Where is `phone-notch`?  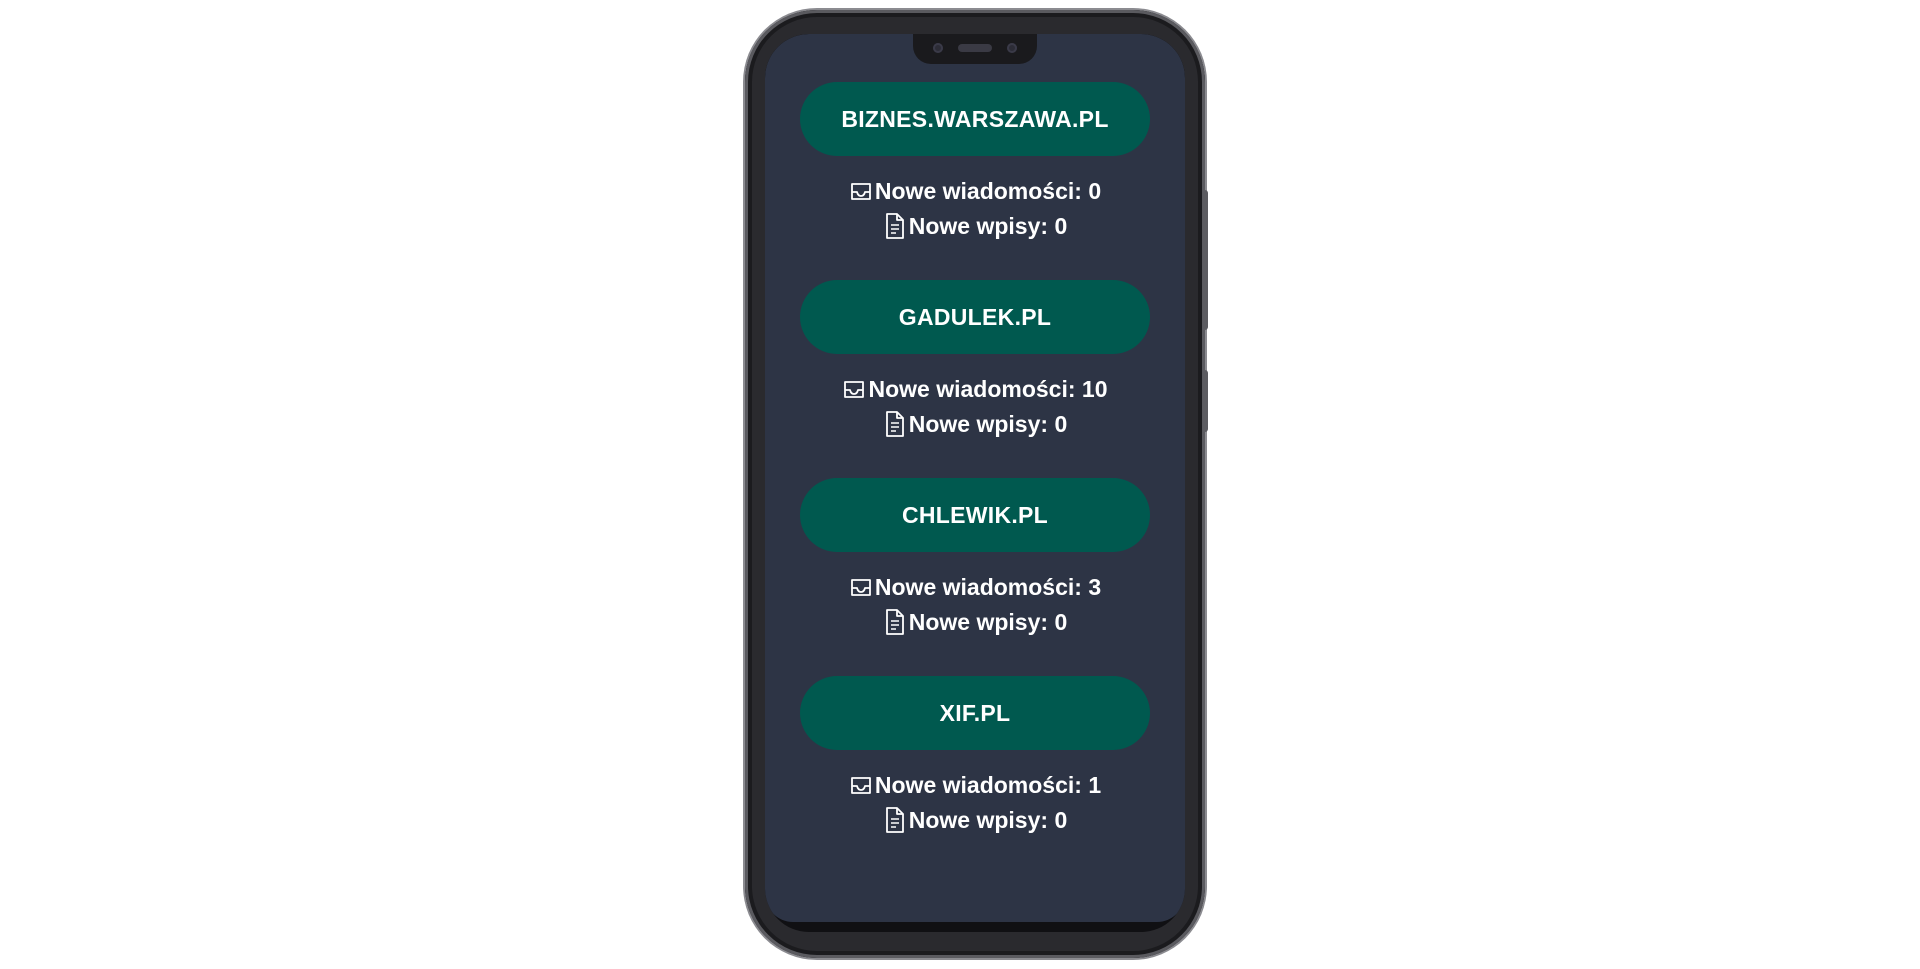 phone-notch is located at coordinates (975, 49).